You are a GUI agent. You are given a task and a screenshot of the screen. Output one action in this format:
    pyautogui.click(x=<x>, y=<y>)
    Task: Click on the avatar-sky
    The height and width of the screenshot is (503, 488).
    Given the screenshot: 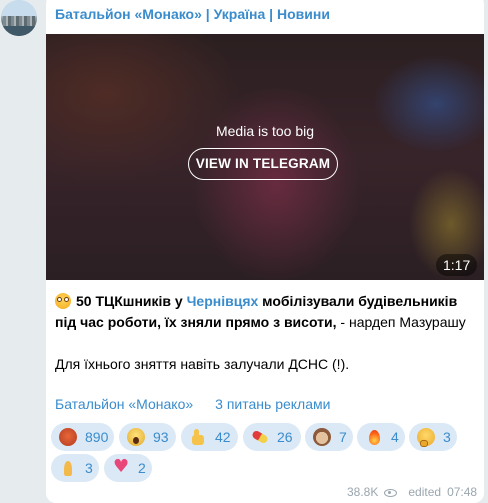 What is the action you would take?
    pyautogui.click(x=19, y=8)
    